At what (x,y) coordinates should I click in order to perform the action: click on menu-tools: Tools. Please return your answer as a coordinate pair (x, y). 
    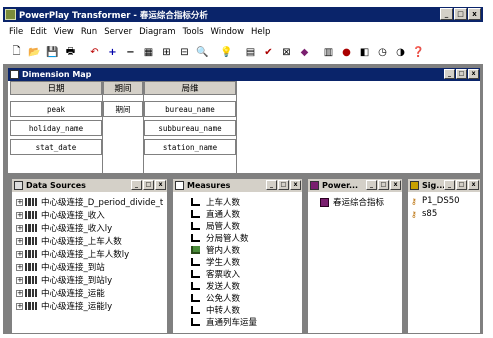
    Looking at the image, I should click on (193, 32).